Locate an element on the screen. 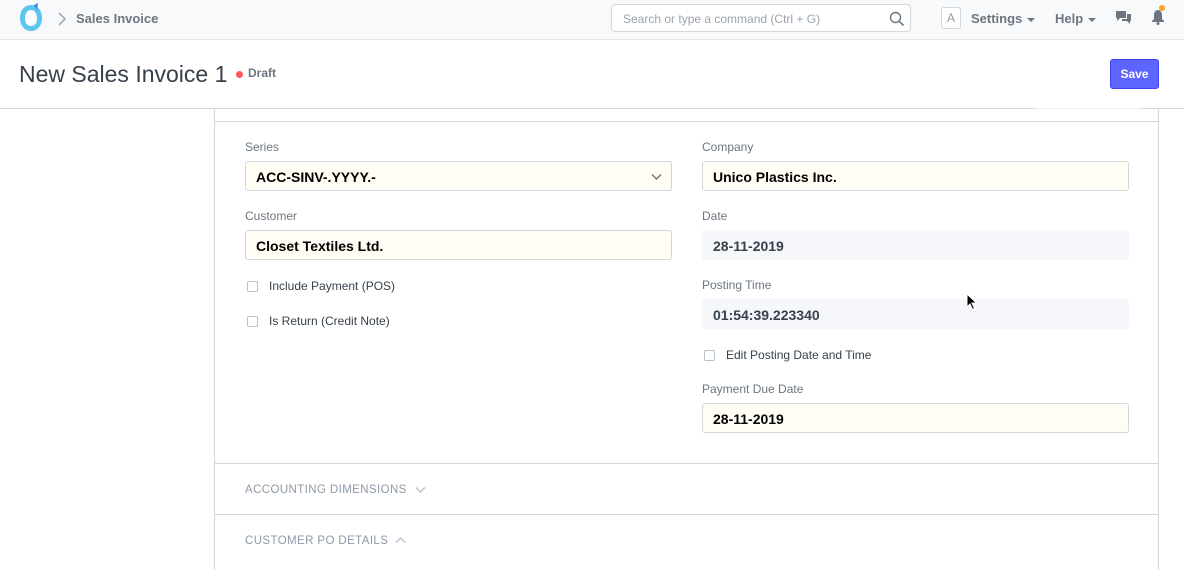 The height and width of the screenshot is (570, 1184). posting-time-value: 01:54:39.223340 is located at coordinates (766, 315).